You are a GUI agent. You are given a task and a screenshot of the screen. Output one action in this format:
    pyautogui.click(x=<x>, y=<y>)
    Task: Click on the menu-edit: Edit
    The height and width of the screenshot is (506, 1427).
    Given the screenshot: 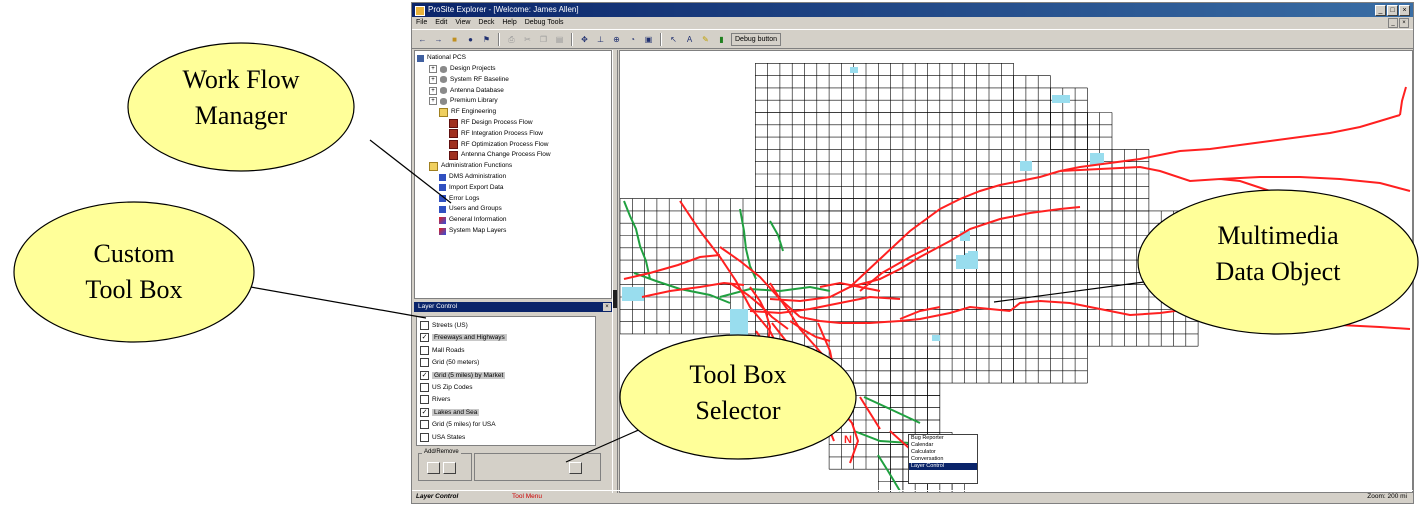 What is the action you would take?
    pyautogui.click(x=441, y=23)
    